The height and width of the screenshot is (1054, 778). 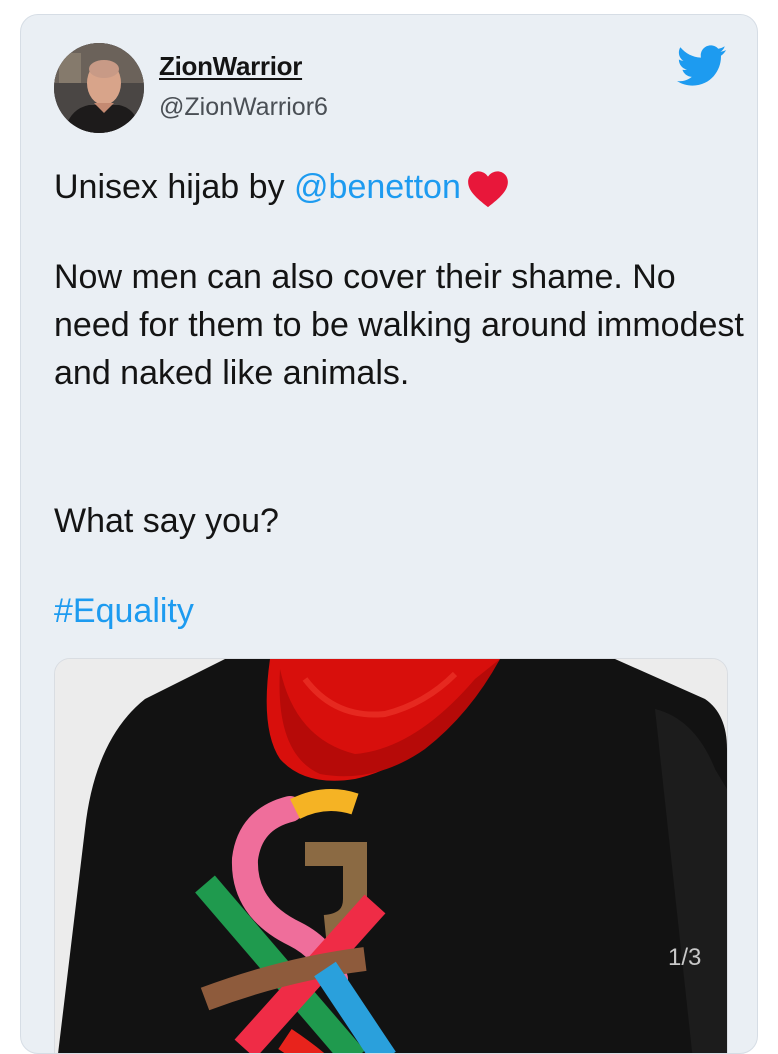 I want to click on avatar, so click(x=99, y=88).